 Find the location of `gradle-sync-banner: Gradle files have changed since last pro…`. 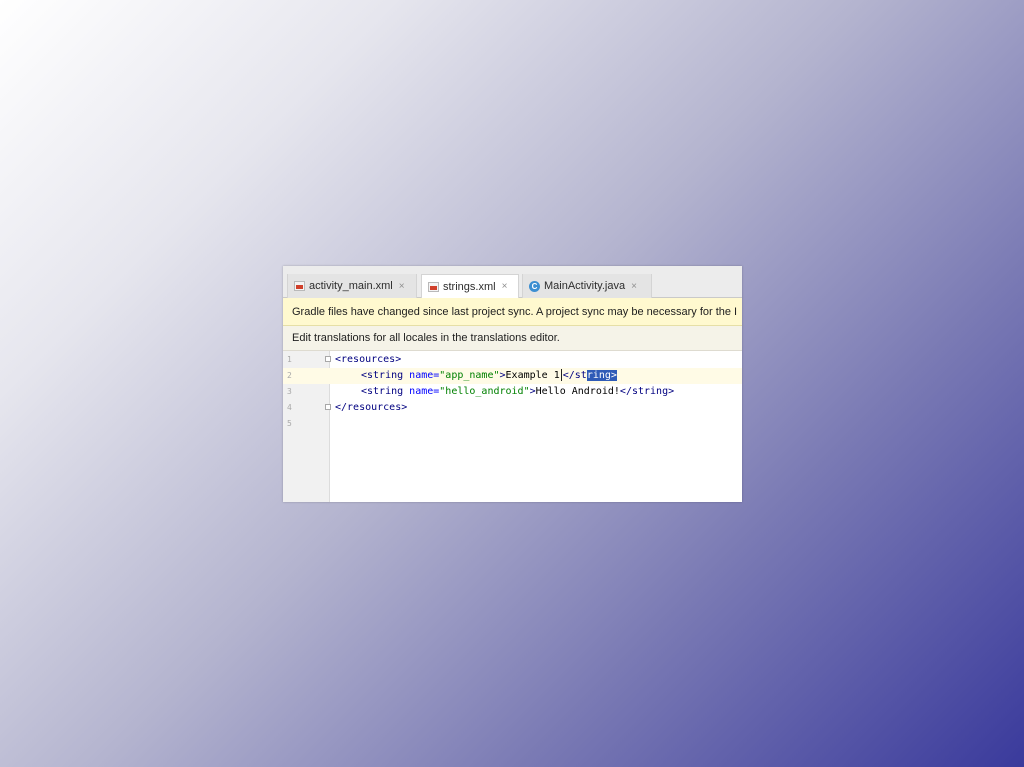

gradle-sync-banner: Gradle files have changed since last pro… is located at coordinates (512, 312).